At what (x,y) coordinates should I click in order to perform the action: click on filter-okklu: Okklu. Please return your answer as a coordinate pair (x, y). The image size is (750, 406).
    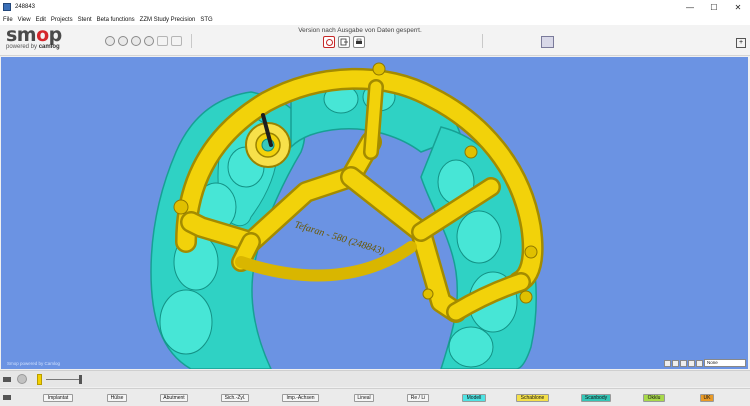
    Looking at the image, I should click on (654, 398).